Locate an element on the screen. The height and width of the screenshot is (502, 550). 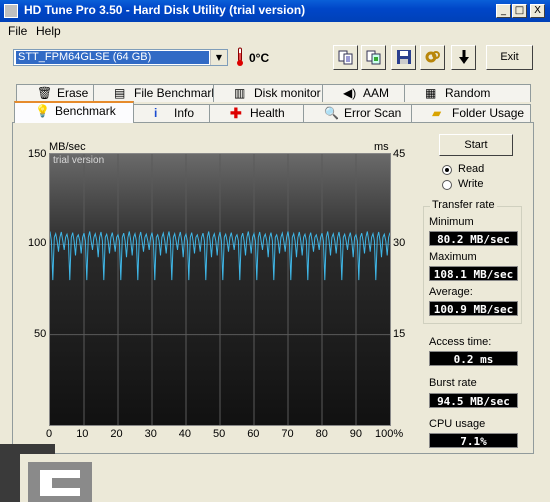
y-left-tick: 50 is located at coordinates (40, 334).